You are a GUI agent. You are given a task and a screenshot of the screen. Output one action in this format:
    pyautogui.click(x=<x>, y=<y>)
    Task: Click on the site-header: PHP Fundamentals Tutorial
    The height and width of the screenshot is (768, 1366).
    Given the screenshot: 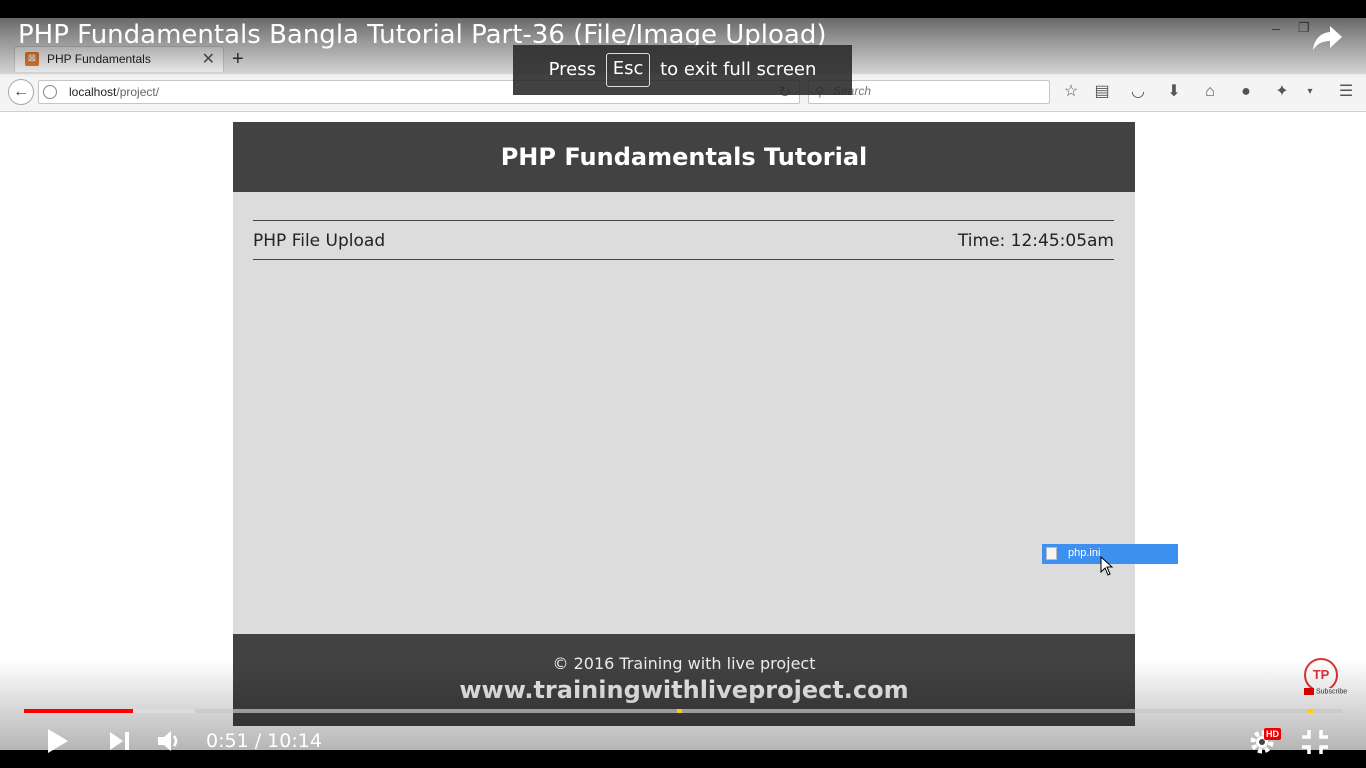 What is the action you would take?
    pyautogui.click(x=684, y=157)
    